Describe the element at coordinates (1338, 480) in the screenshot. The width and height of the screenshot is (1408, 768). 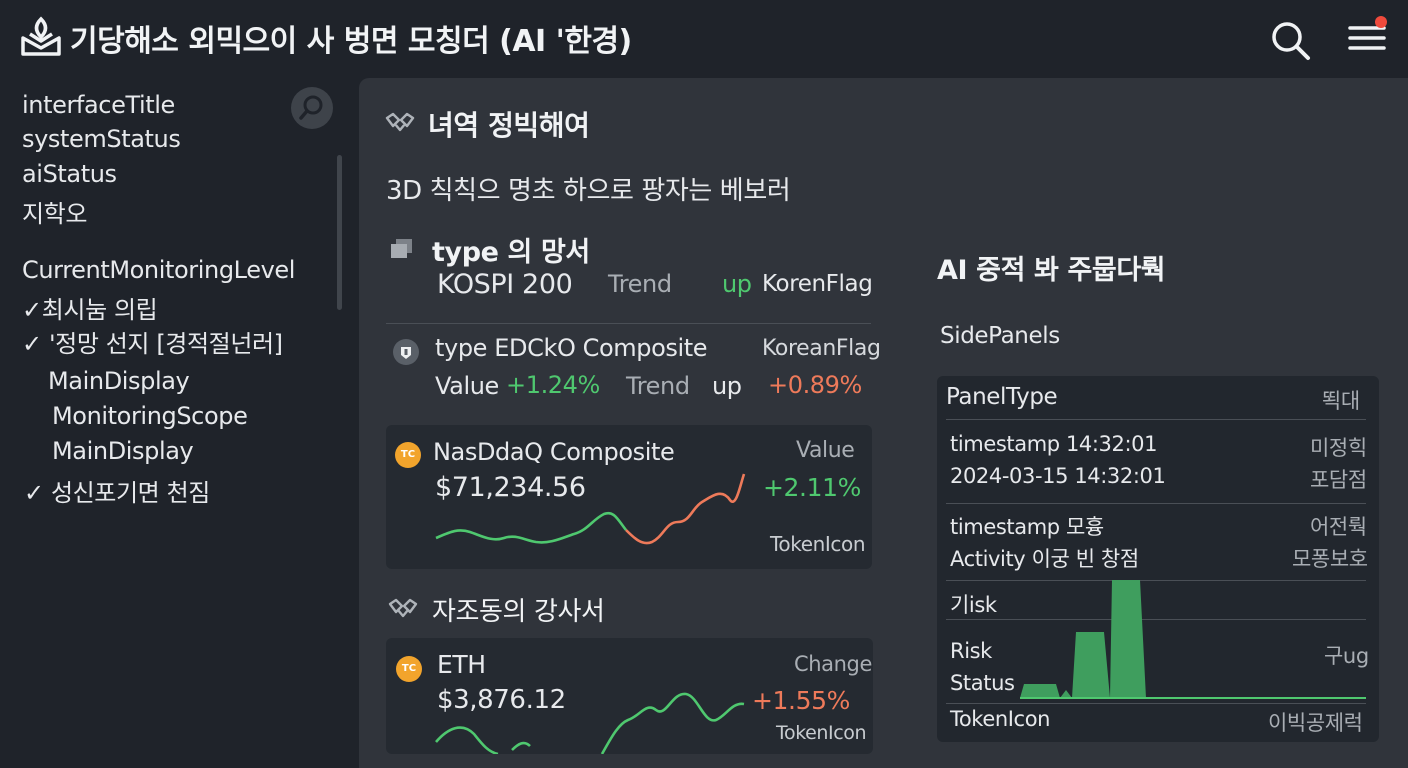
I see `panel-date-right: 포담점` at that location.